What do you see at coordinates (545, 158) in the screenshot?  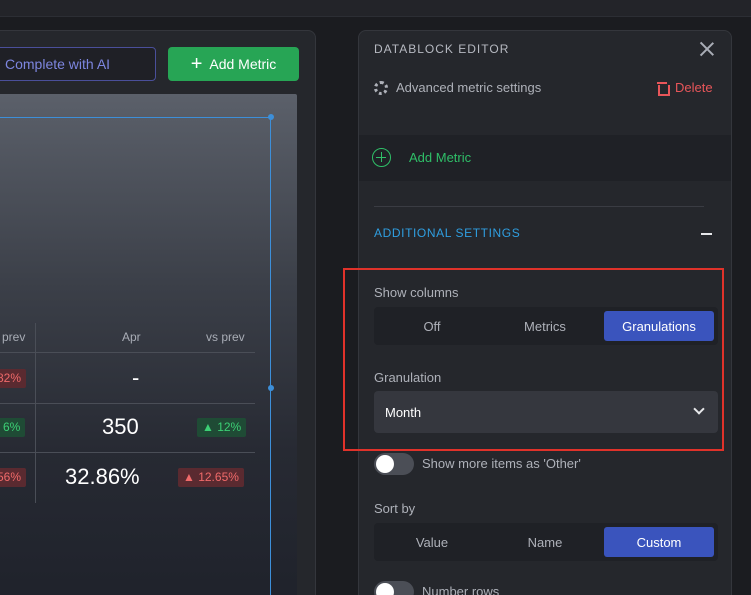 I see `add-metric-row: Add Metric` at bounding box center [545, 158].